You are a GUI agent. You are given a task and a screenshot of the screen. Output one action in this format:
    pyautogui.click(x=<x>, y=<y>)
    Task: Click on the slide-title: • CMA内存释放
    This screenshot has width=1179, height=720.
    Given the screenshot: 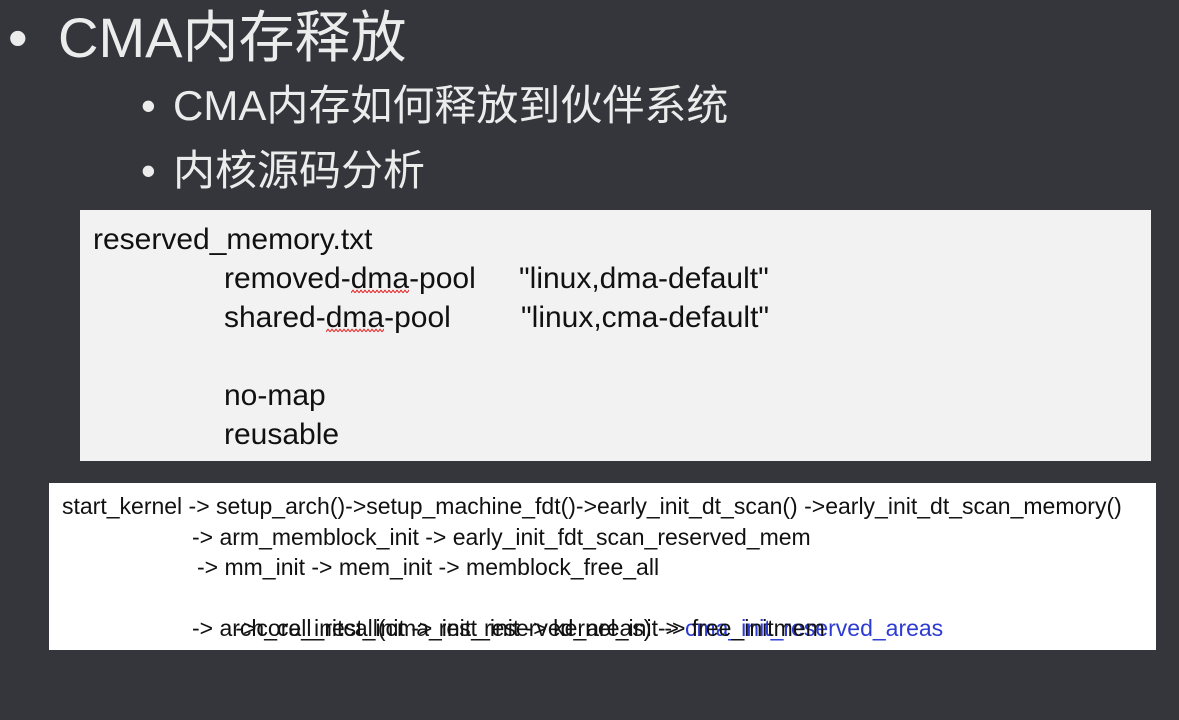 What is the action you would take?
    pyautogui.click(x=360, y=38)
    